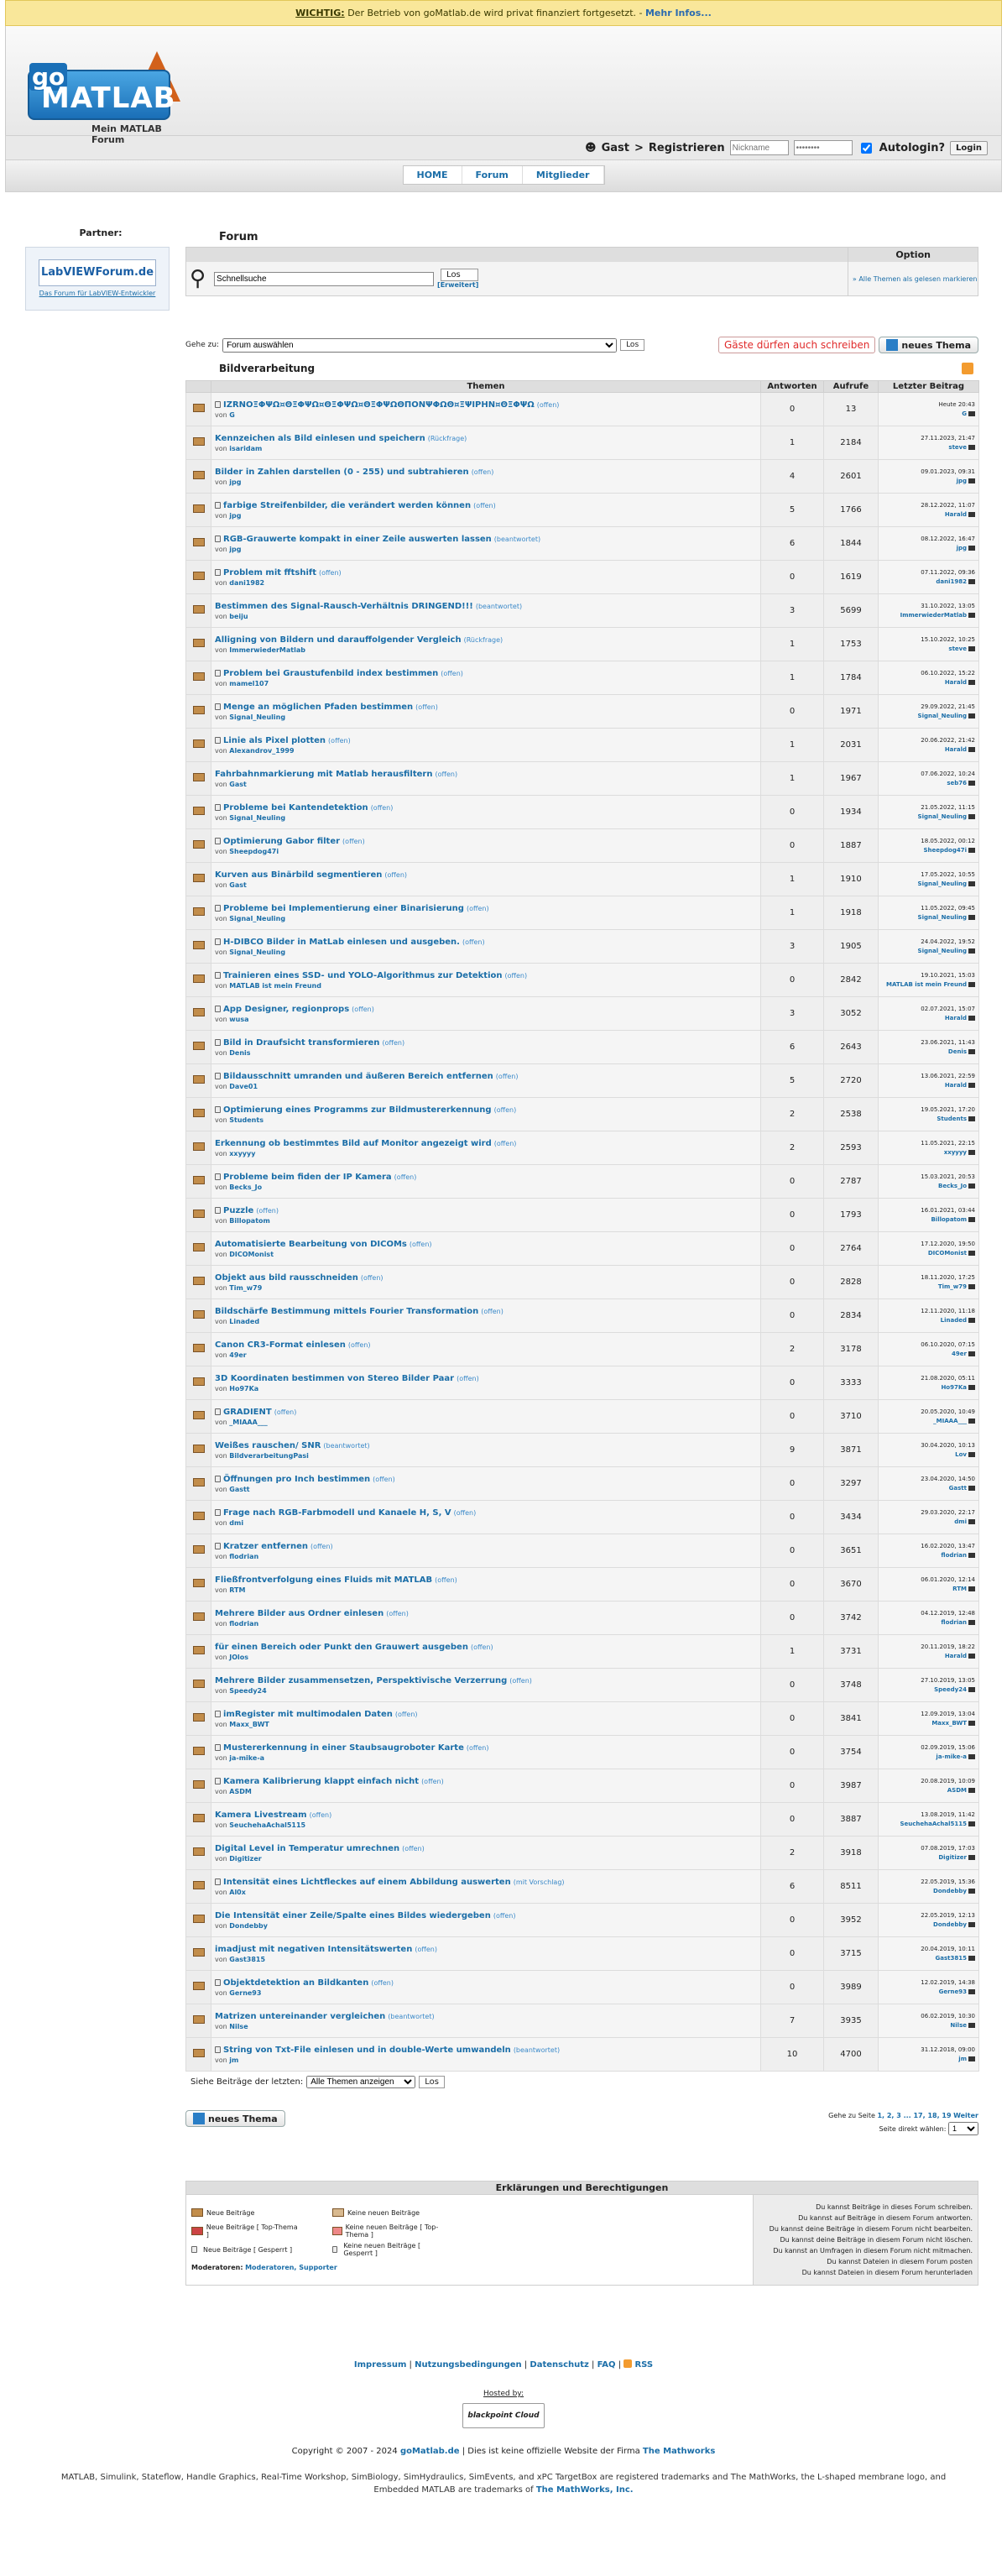 Image resolution: width=1007 pixels, height=2576 pixels. I want to click on last-post: 06.10.2020, 07:15 49er, so click(928, 1349).